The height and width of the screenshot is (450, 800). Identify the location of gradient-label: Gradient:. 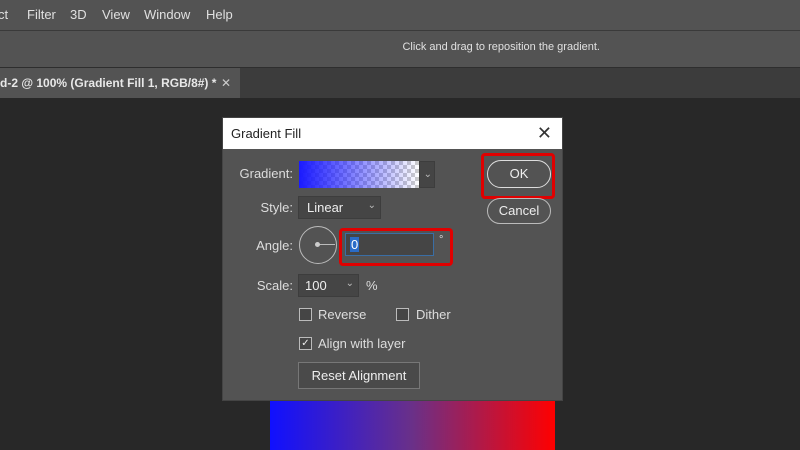
(266, 173).